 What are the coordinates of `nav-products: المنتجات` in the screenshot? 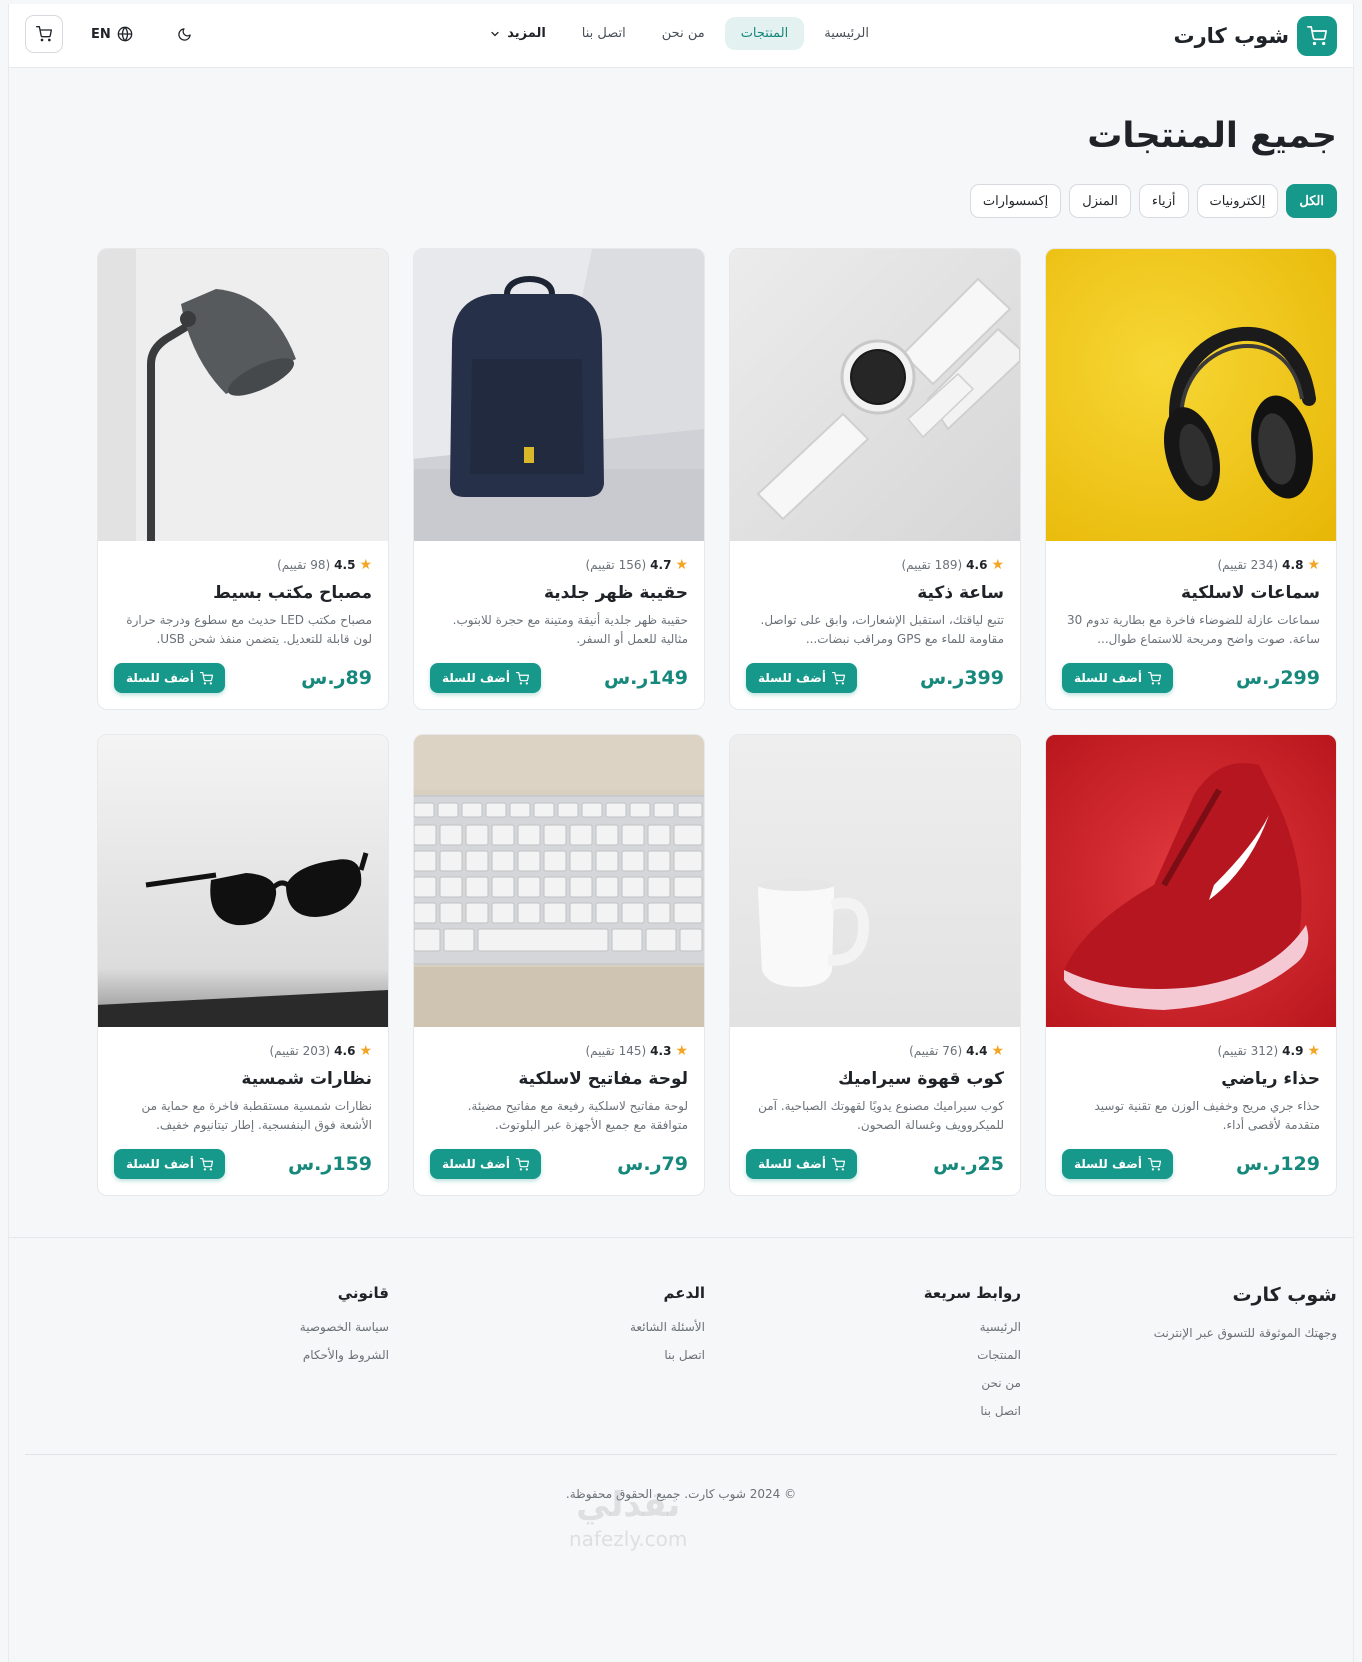 It's located at (764, 33).